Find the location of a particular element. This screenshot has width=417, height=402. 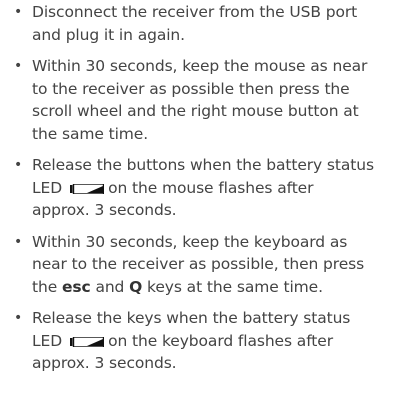

esc-key-label: esc is located at coordinates (76, 286).